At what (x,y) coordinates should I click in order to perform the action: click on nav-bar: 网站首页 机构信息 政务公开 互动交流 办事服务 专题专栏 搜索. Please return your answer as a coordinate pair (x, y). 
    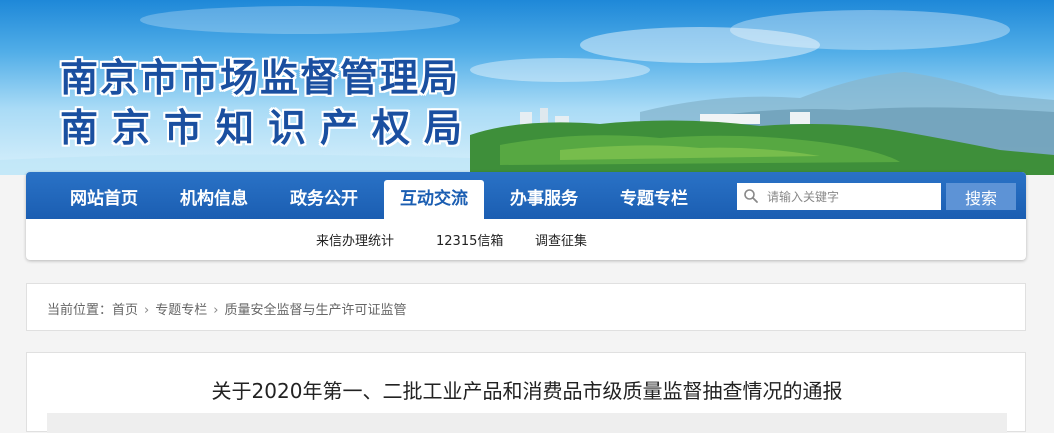
    Looking at the image, I should click on (526, 195).